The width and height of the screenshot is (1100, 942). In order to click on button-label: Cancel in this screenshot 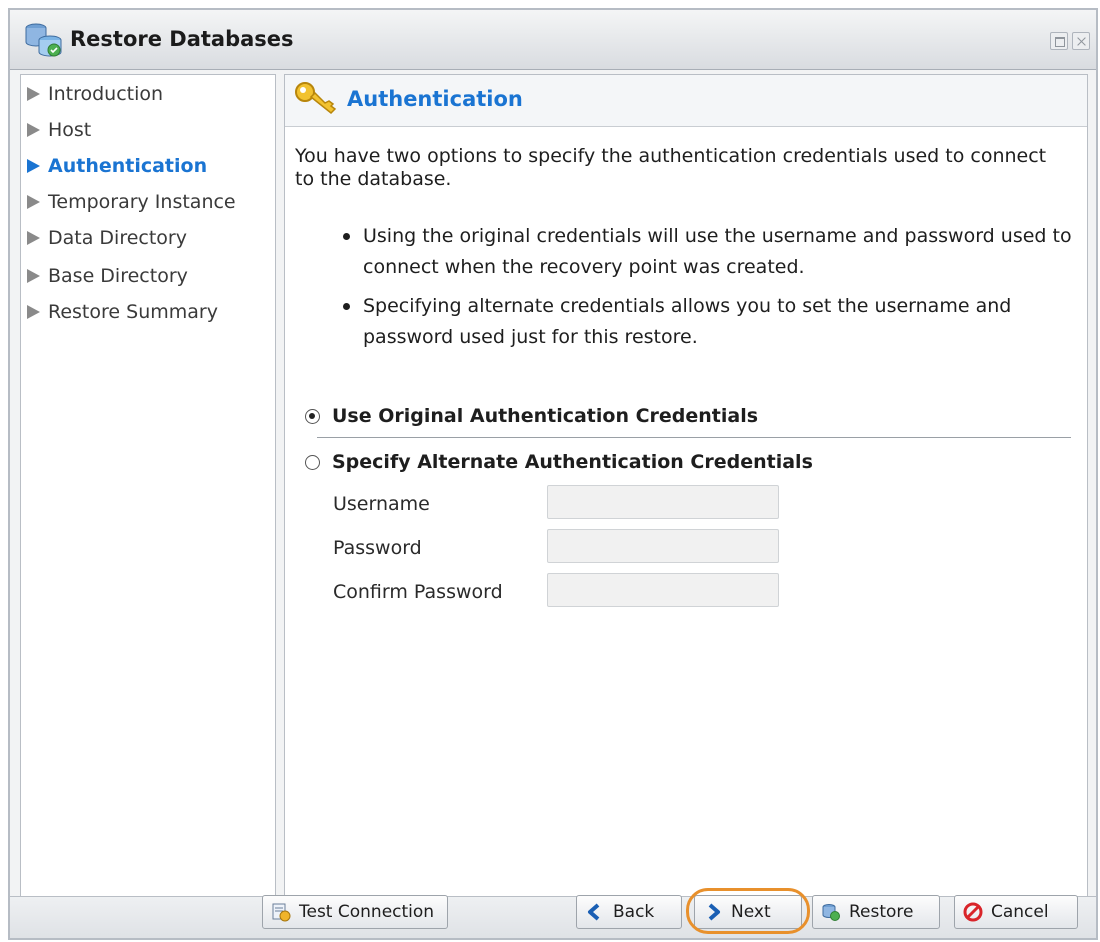, I will do `click(1020, 912)`.